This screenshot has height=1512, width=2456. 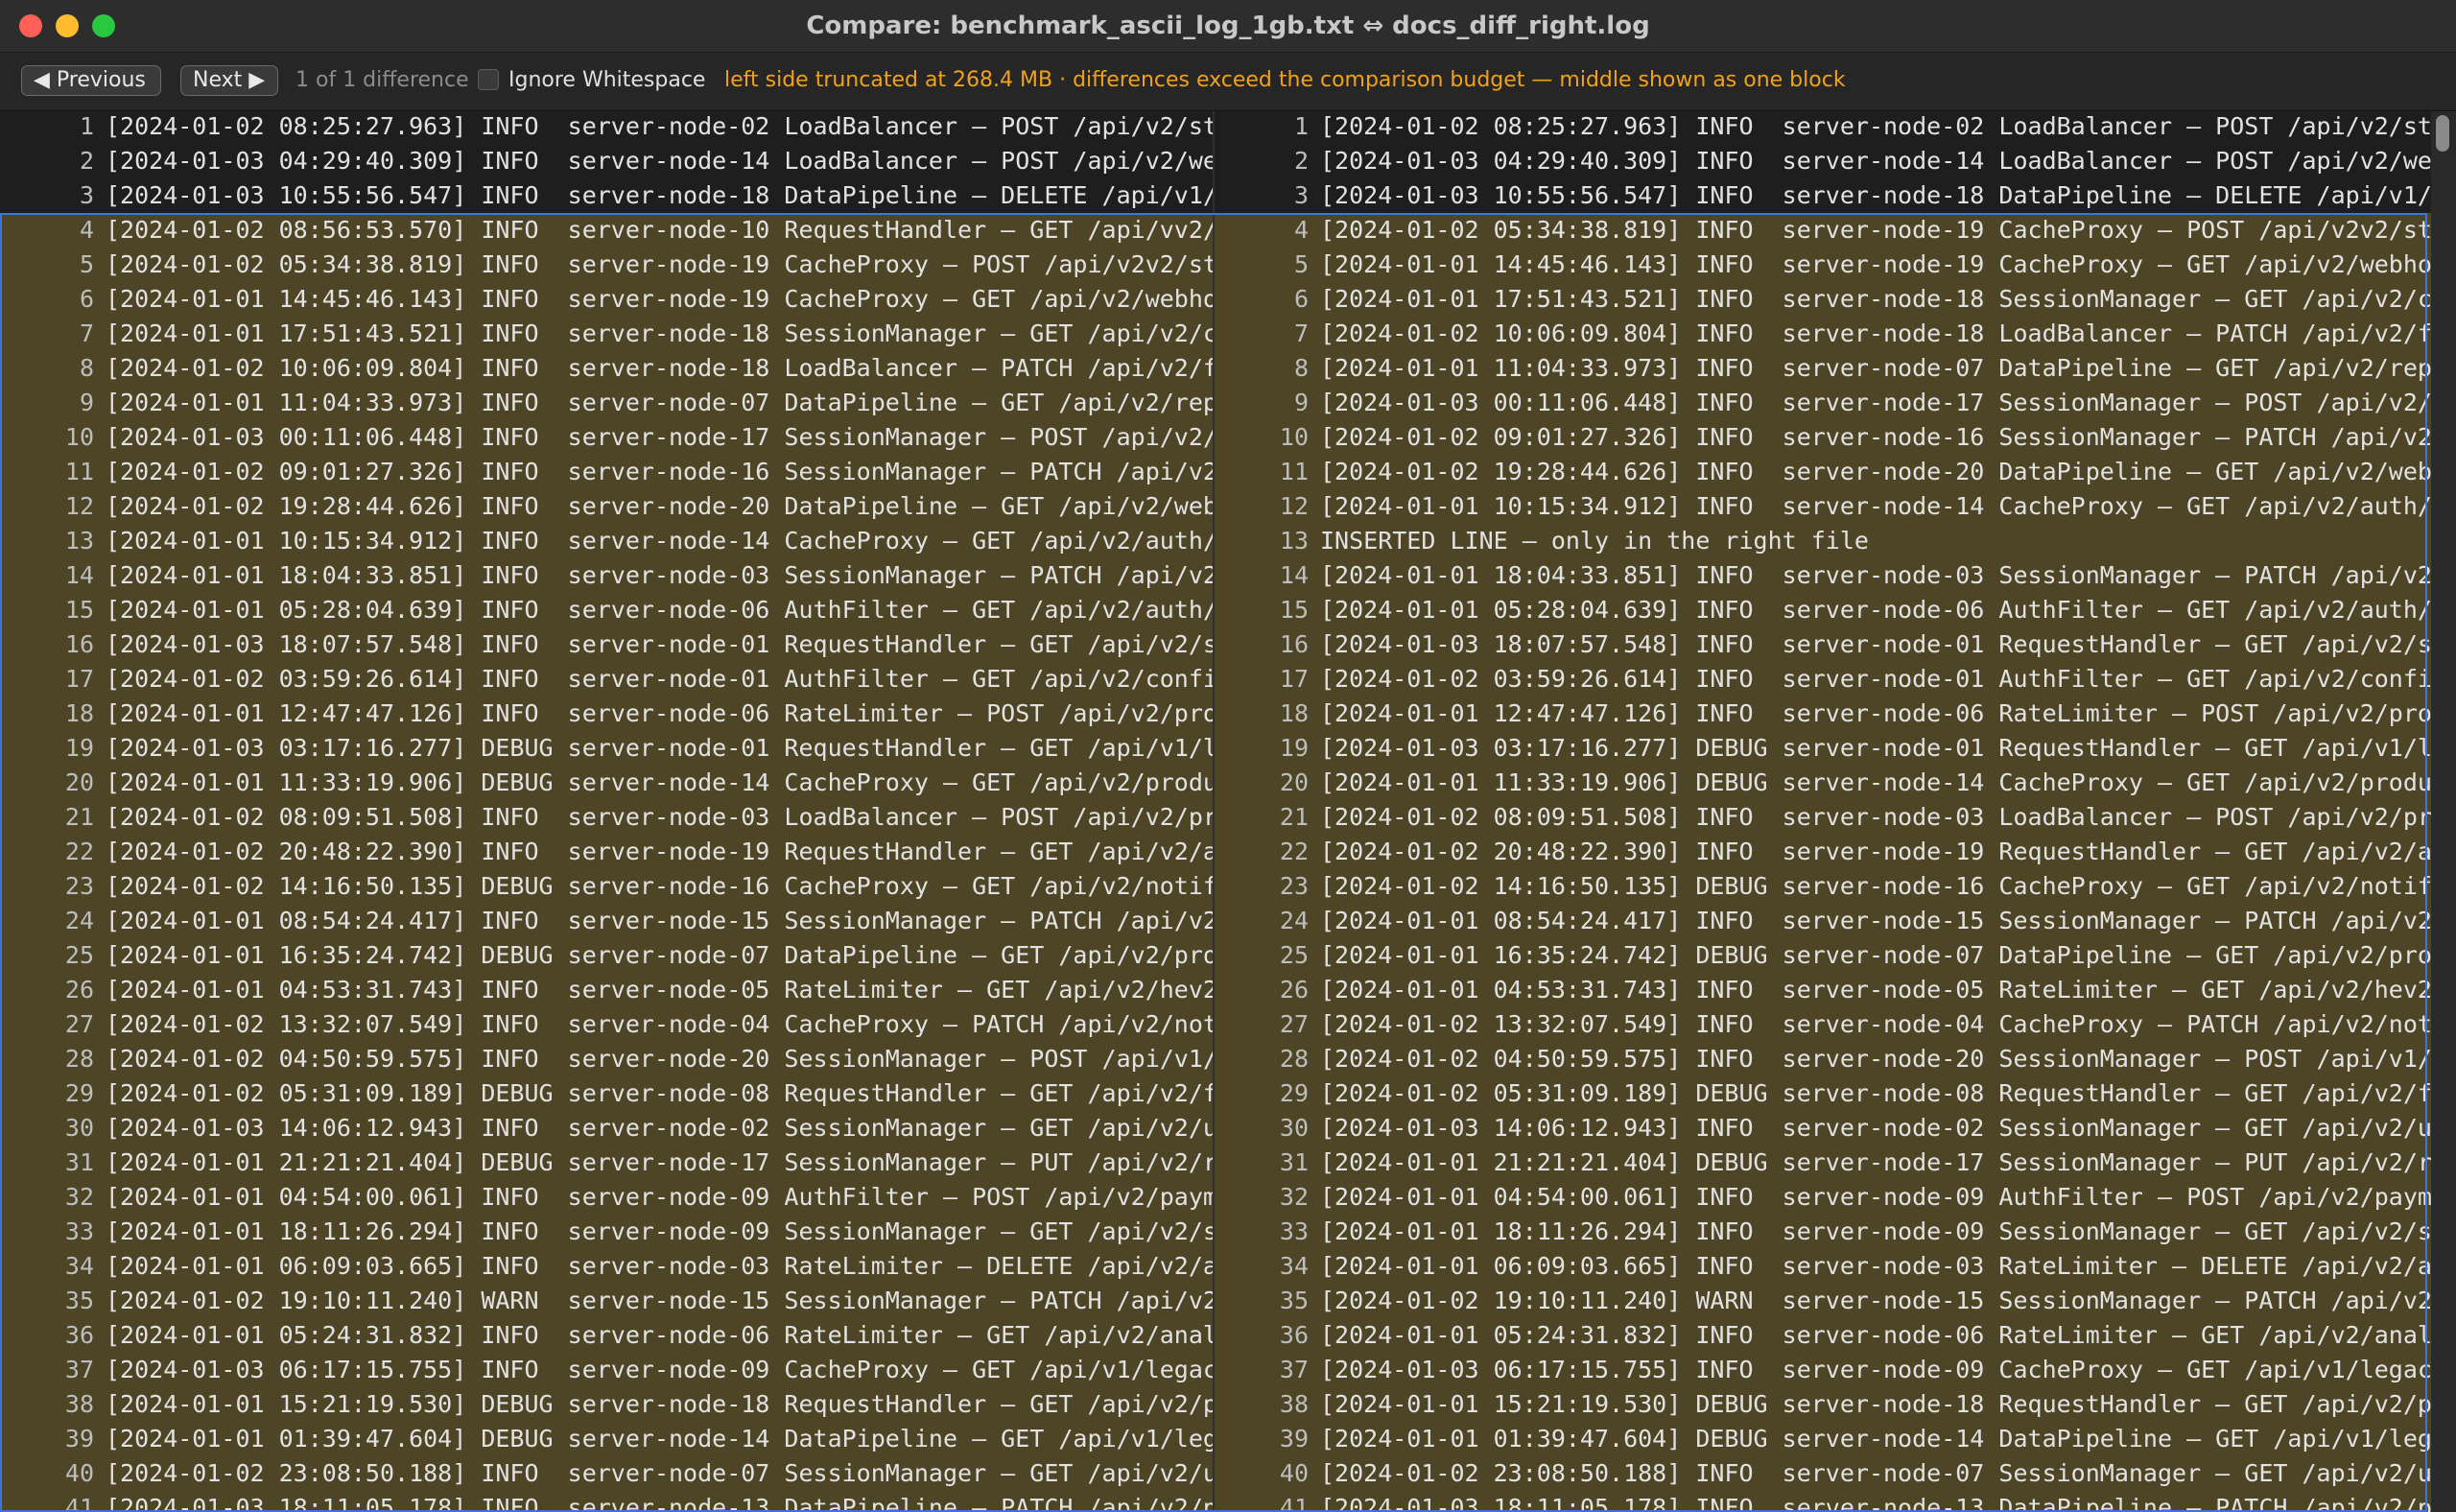 I want to click on line-number: 34, so click(x=79, y=1266).